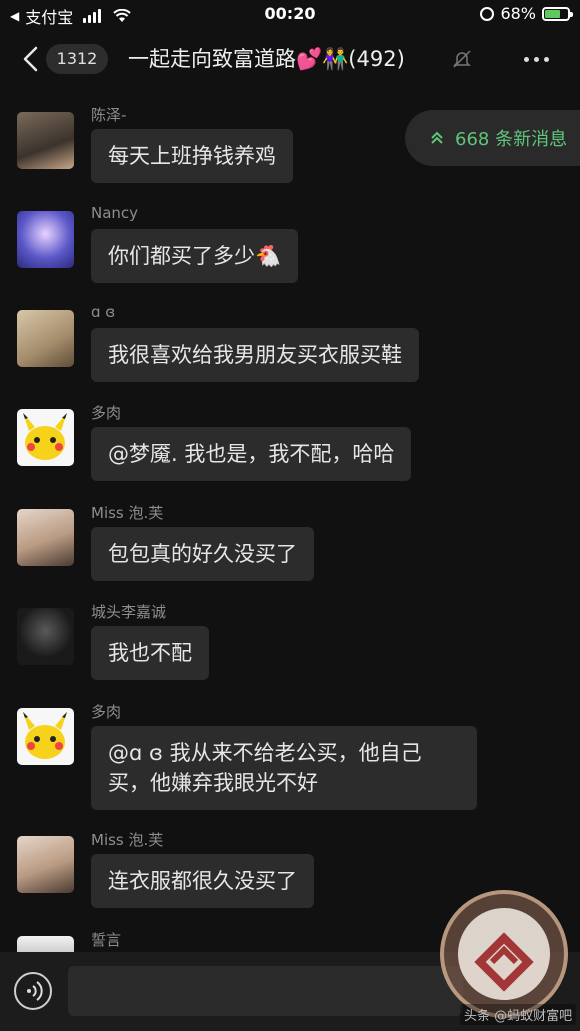 The height and width of the screenshot is (1031, 580). Describe the element at coordinates (536, 59) in the screenshot. I see `more-options-button` at that location.